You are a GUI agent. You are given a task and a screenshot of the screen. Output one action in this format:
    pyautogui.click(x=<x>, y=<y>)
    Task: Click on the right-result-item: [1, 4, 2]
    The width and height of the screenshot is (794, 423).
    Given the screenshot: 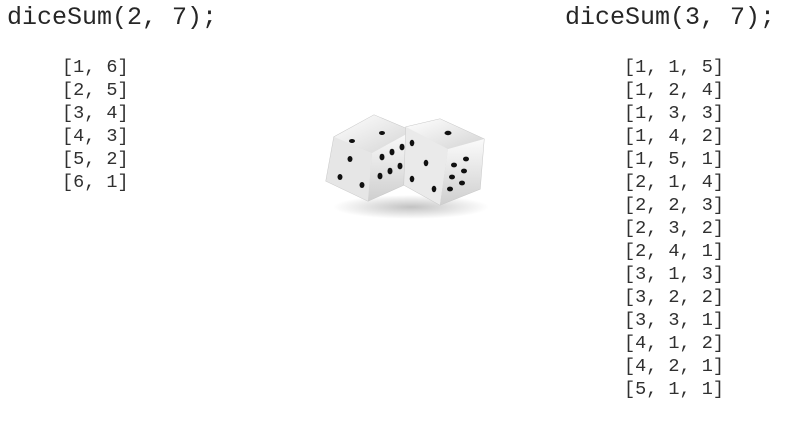 What is the action you would take?
    pyautogui.click(x=674, y=136)
    